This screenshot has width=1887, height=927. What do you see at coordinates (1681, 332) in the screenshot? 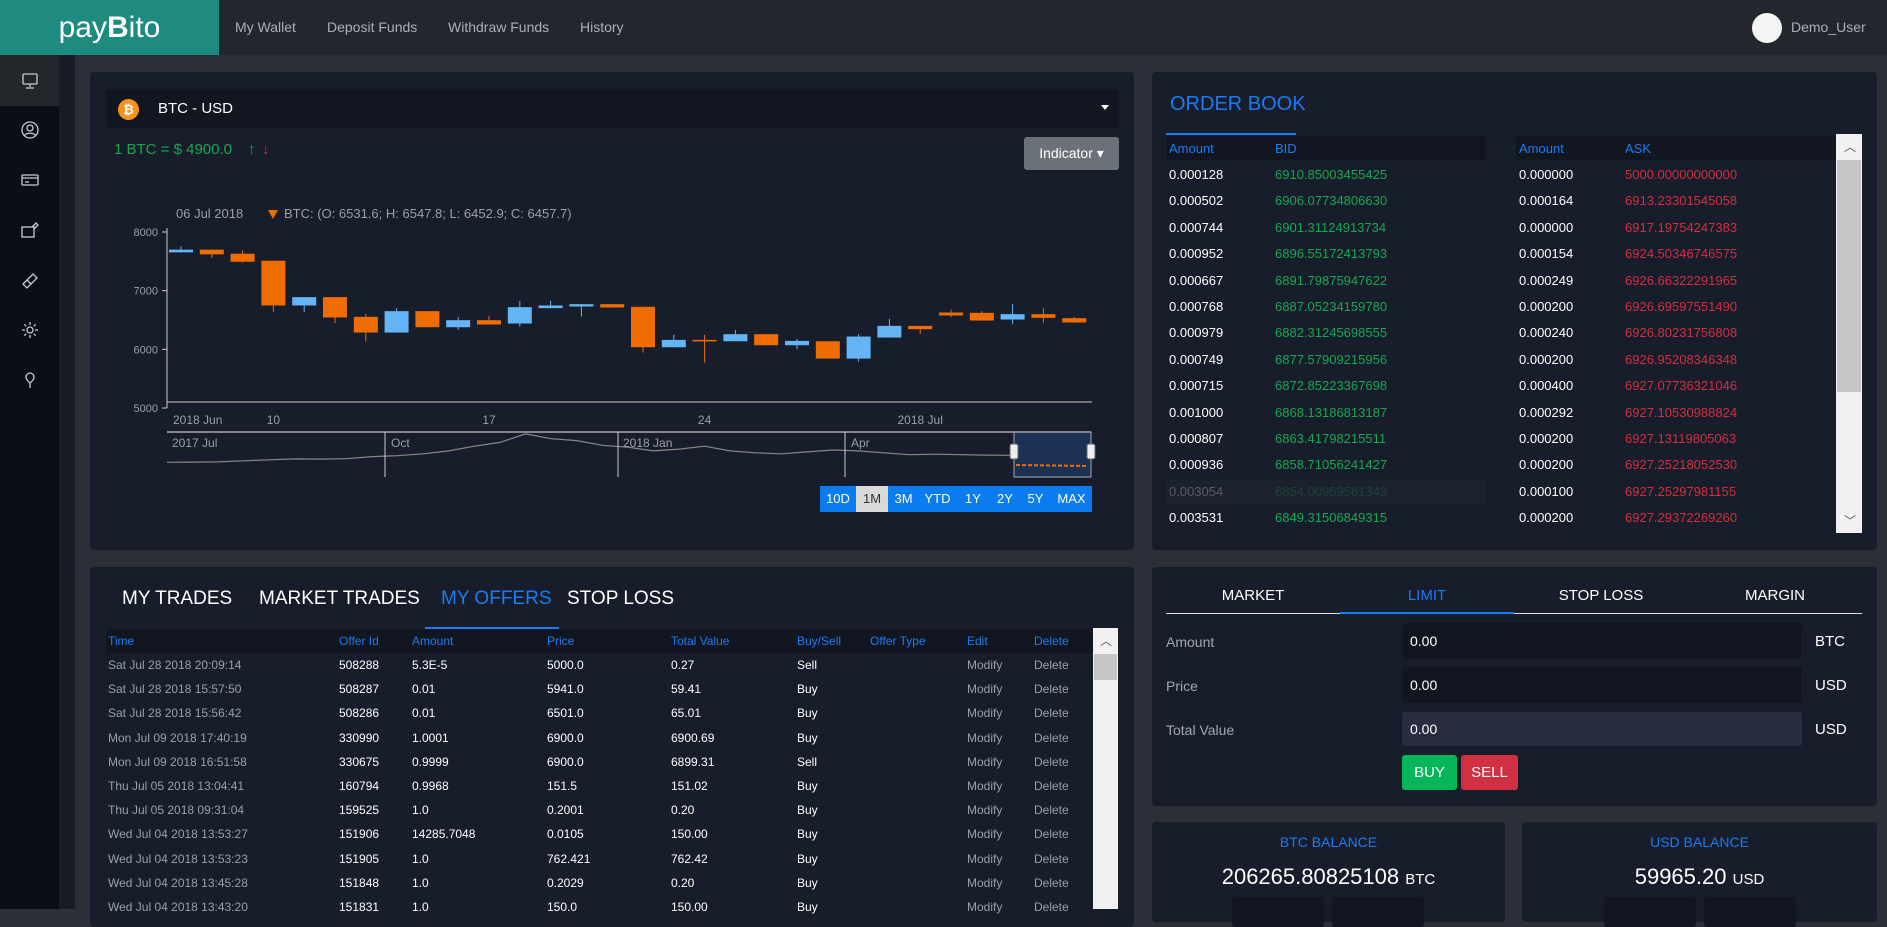
I see `ask-price: 6926.80231756808` at bounding box center [1681, 332].